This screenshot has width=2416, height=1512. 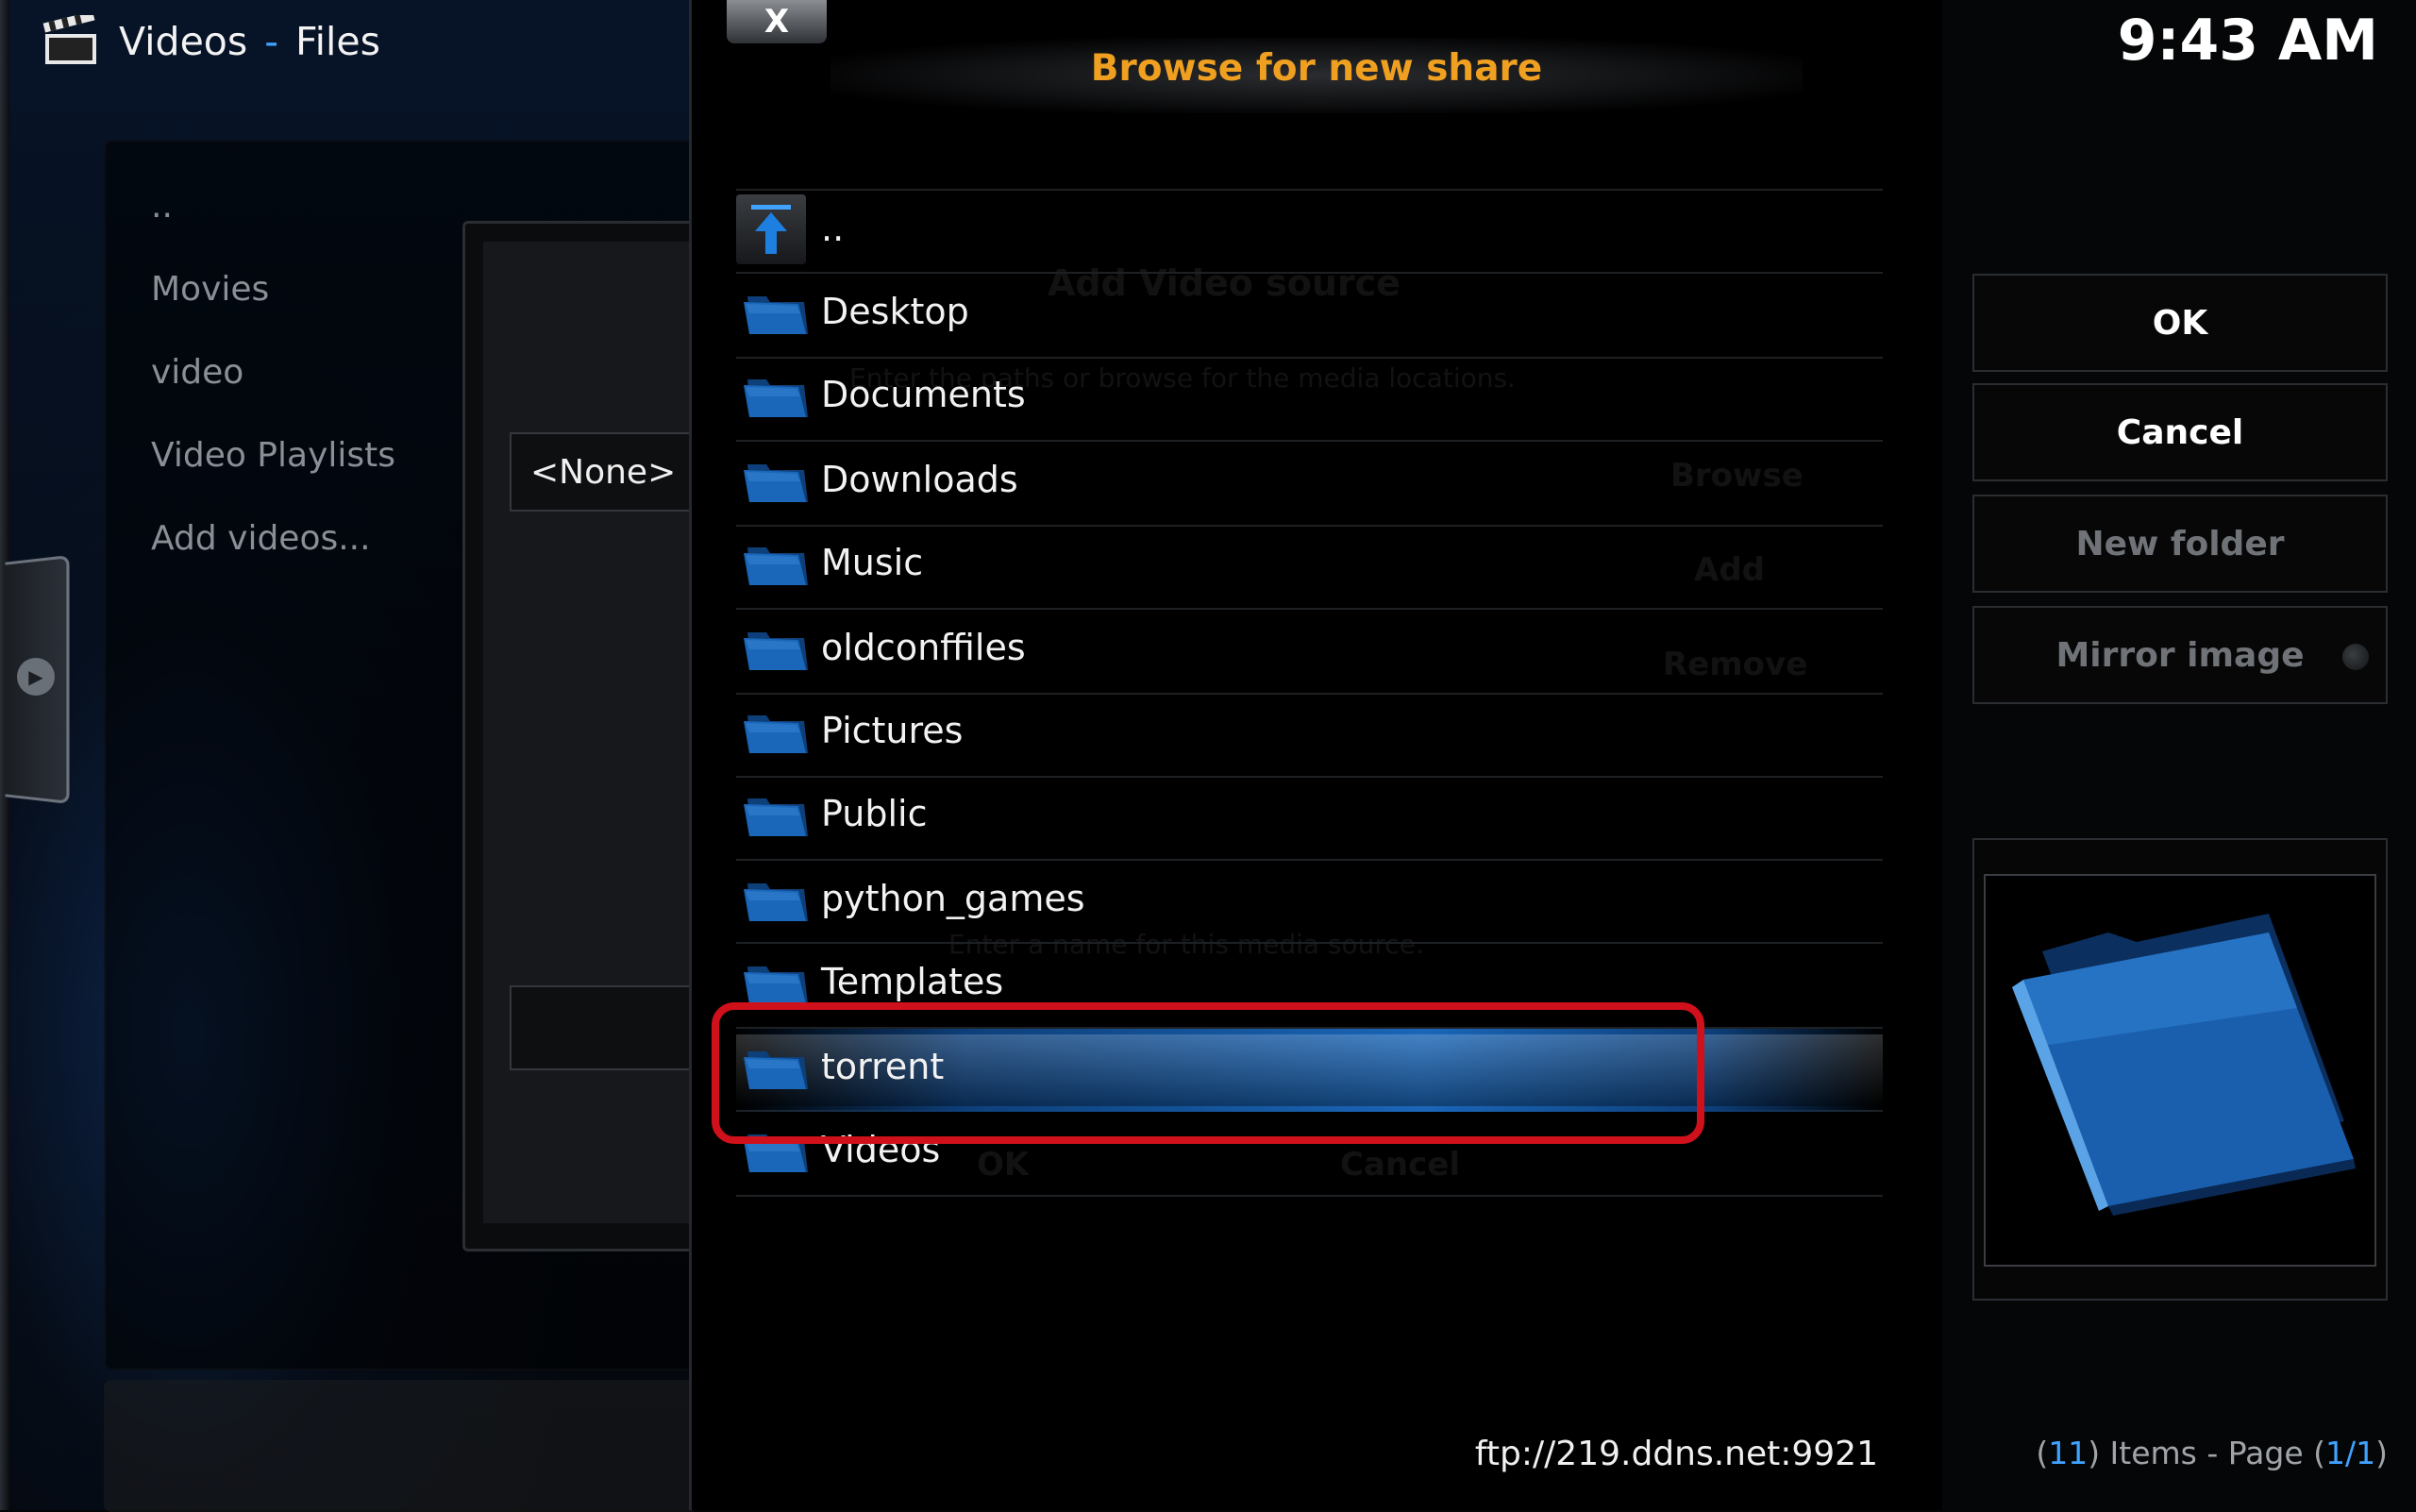 I want to click on folder-large-icon, so click(x=2184, y=1065).